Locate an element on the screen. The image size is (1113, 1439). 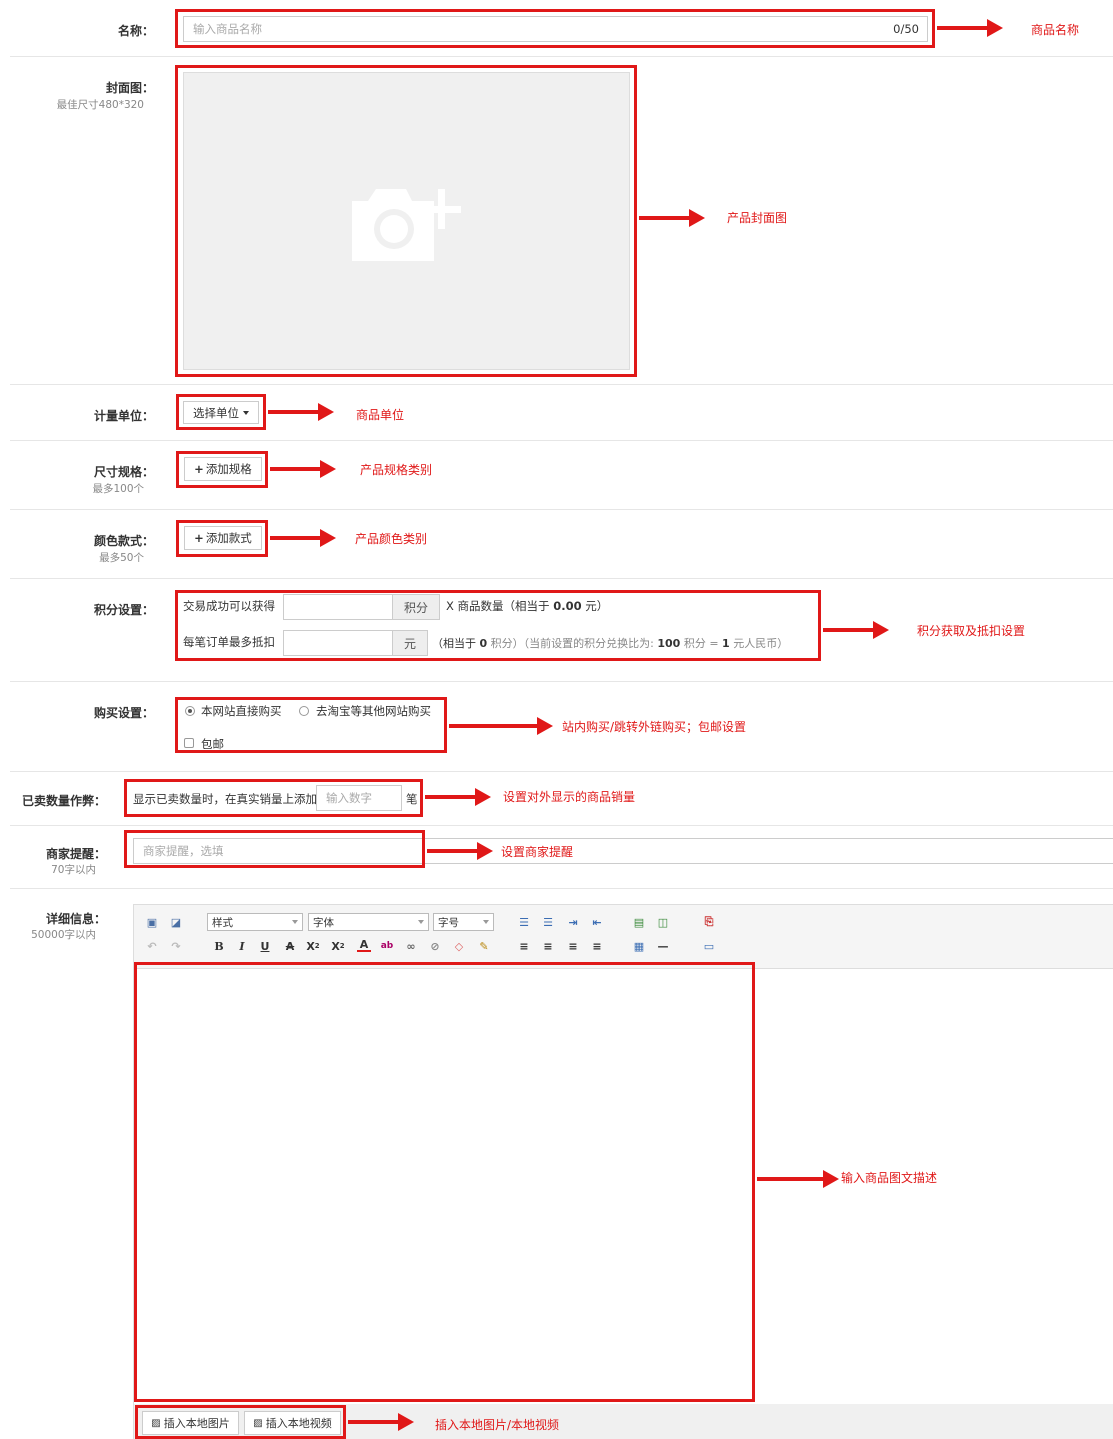
annotation-note-insert: 插入本地图片/本地视频 is located at coordinates (497, 1425).